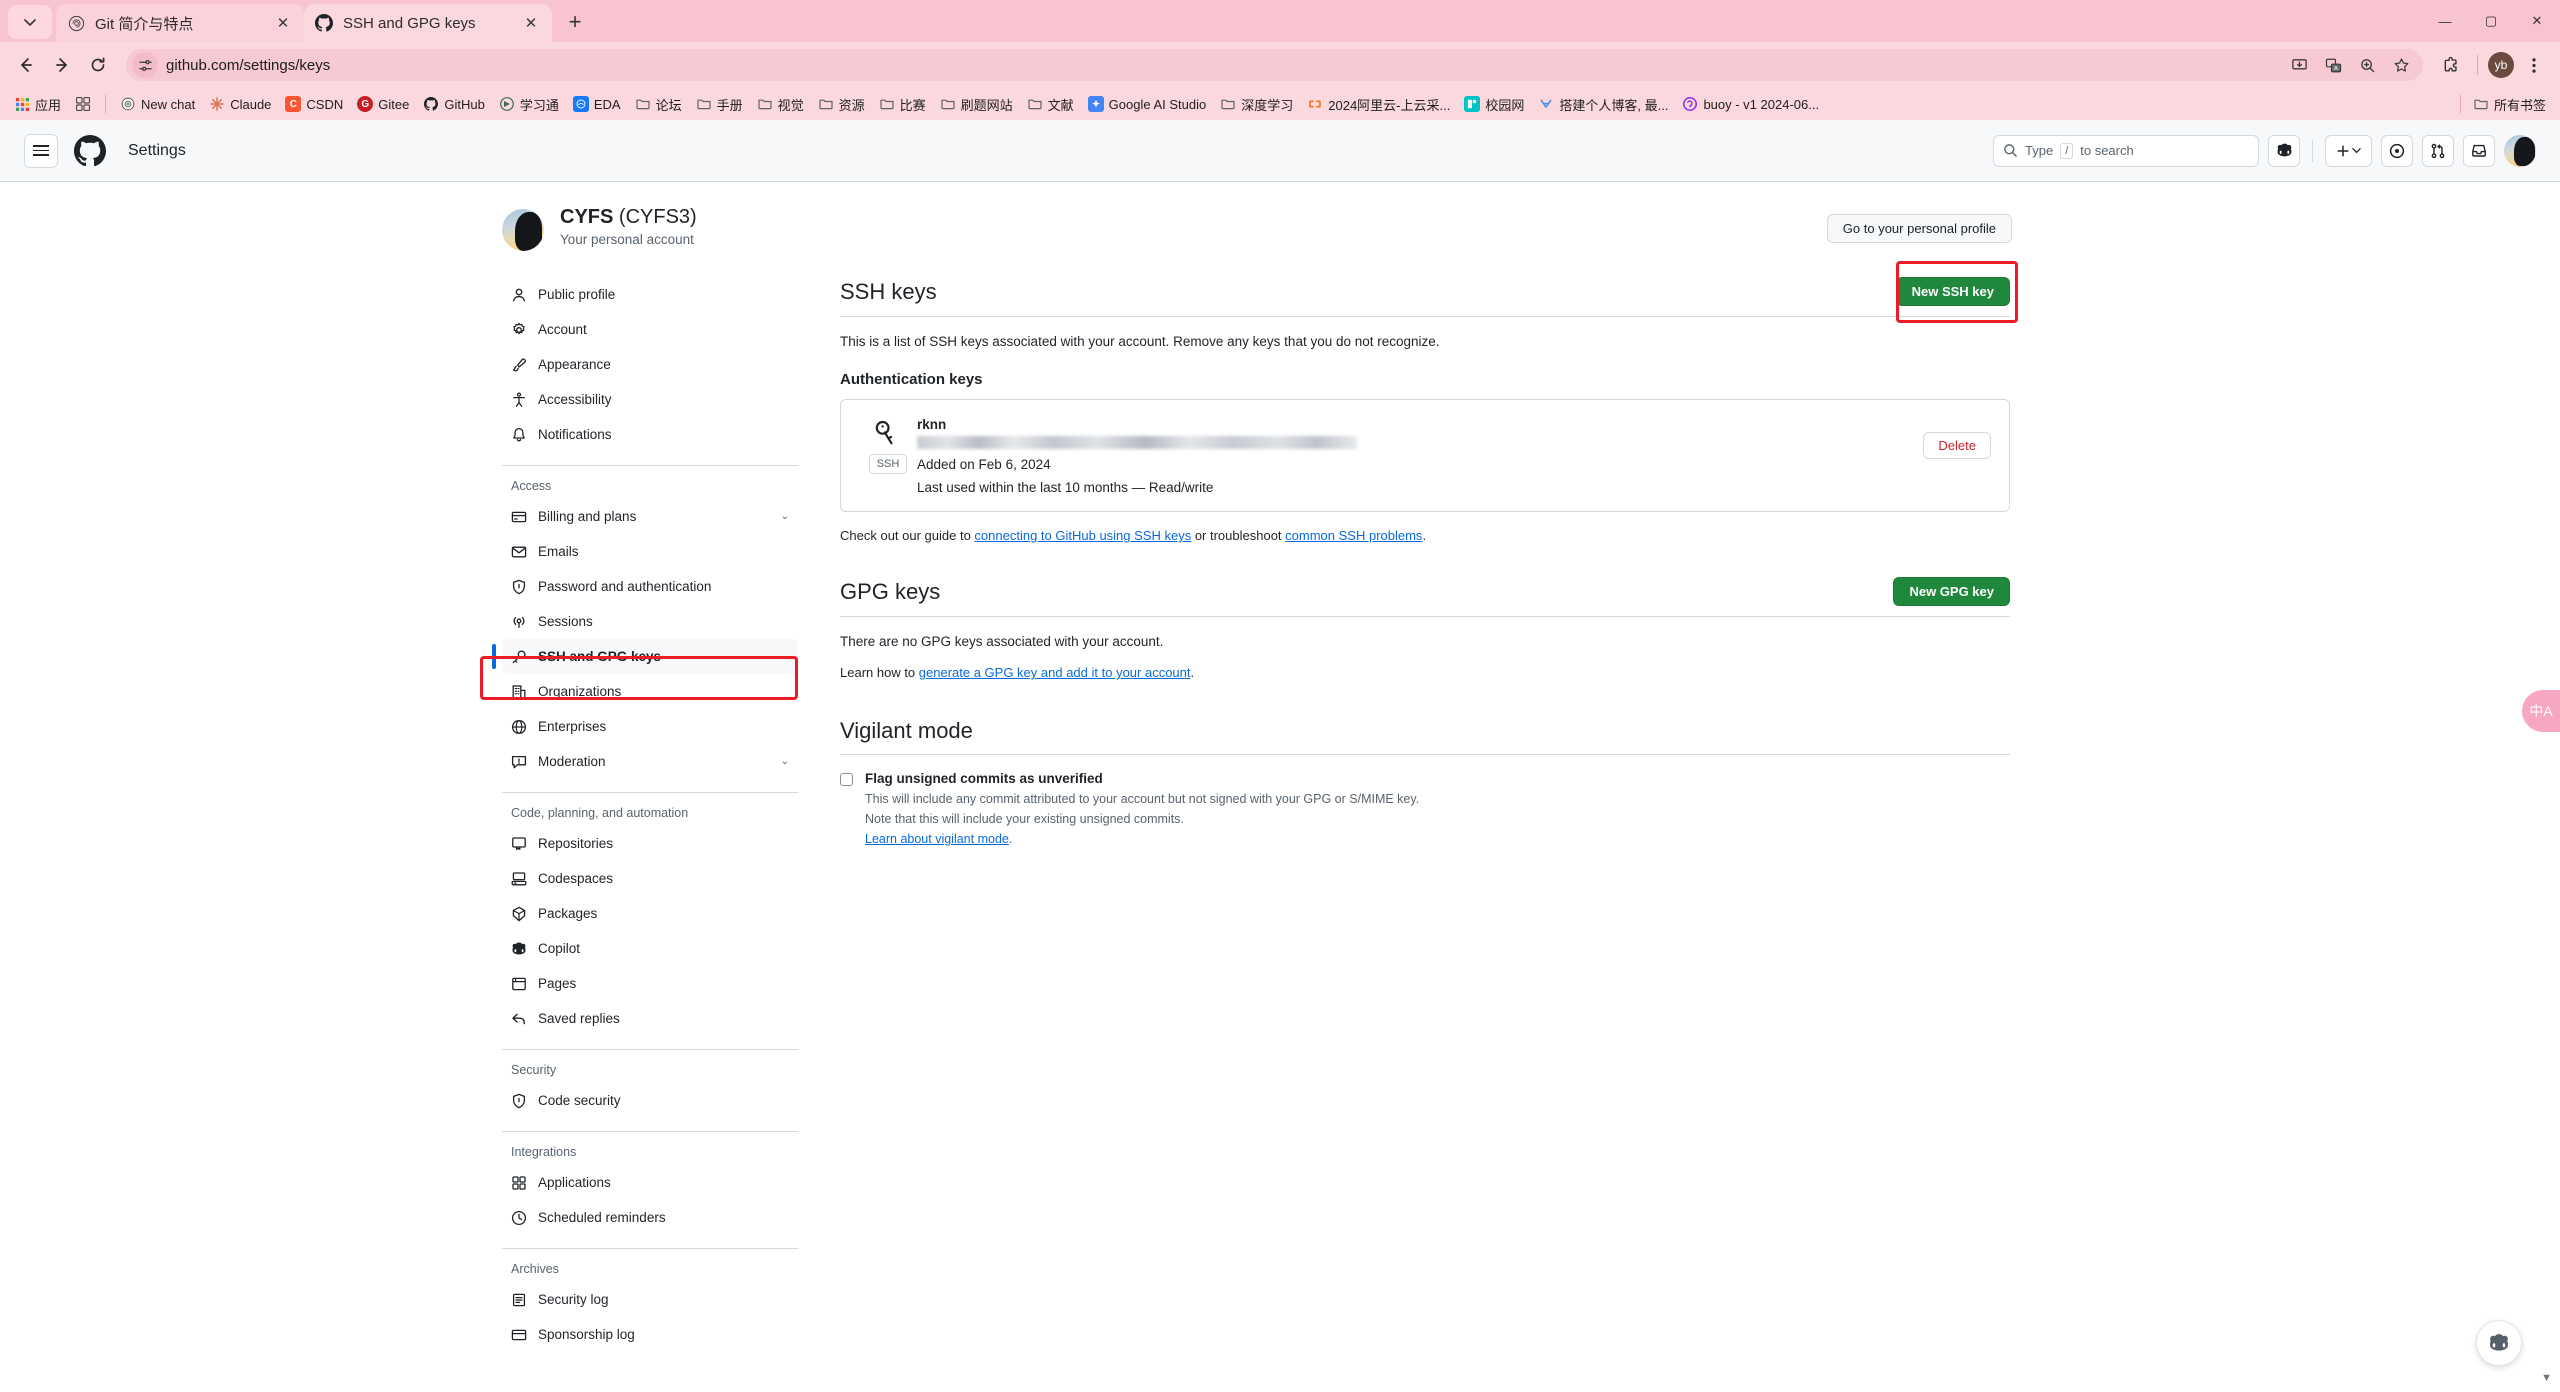 Image resolution: width=2560 pixels, height=1392 pixels. I want to click on common-ssh-problems-link: common SSH problems, so click(1353, 535).